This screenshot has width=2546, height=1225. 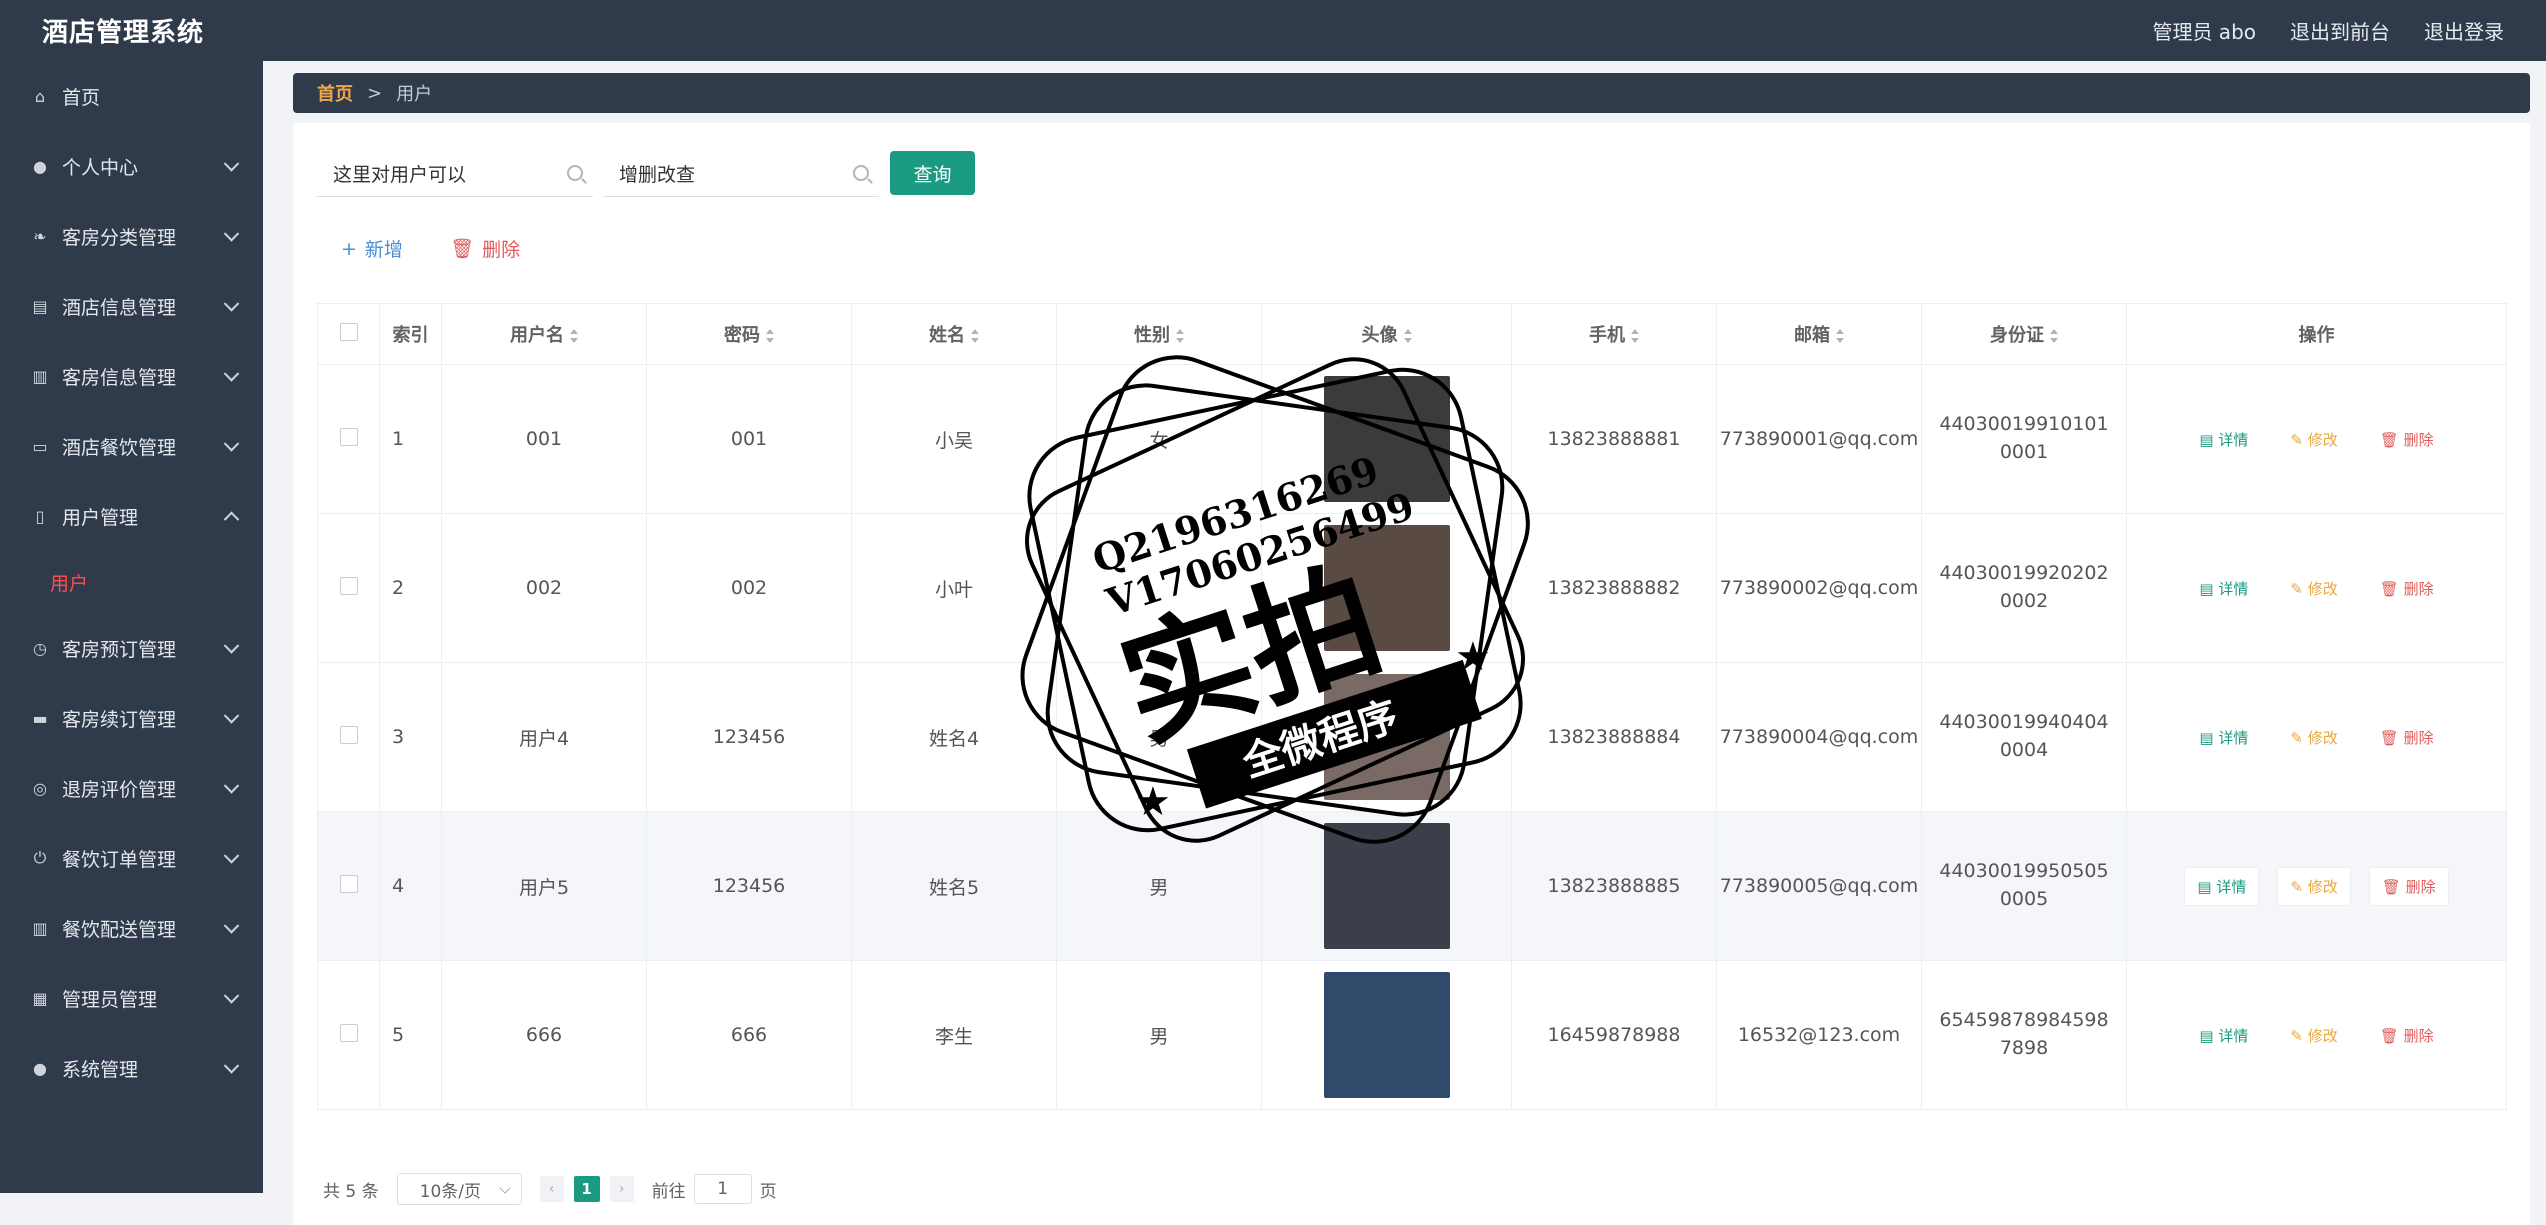 I want to click on cell-gender: 女, so click(x=1159, y=439).